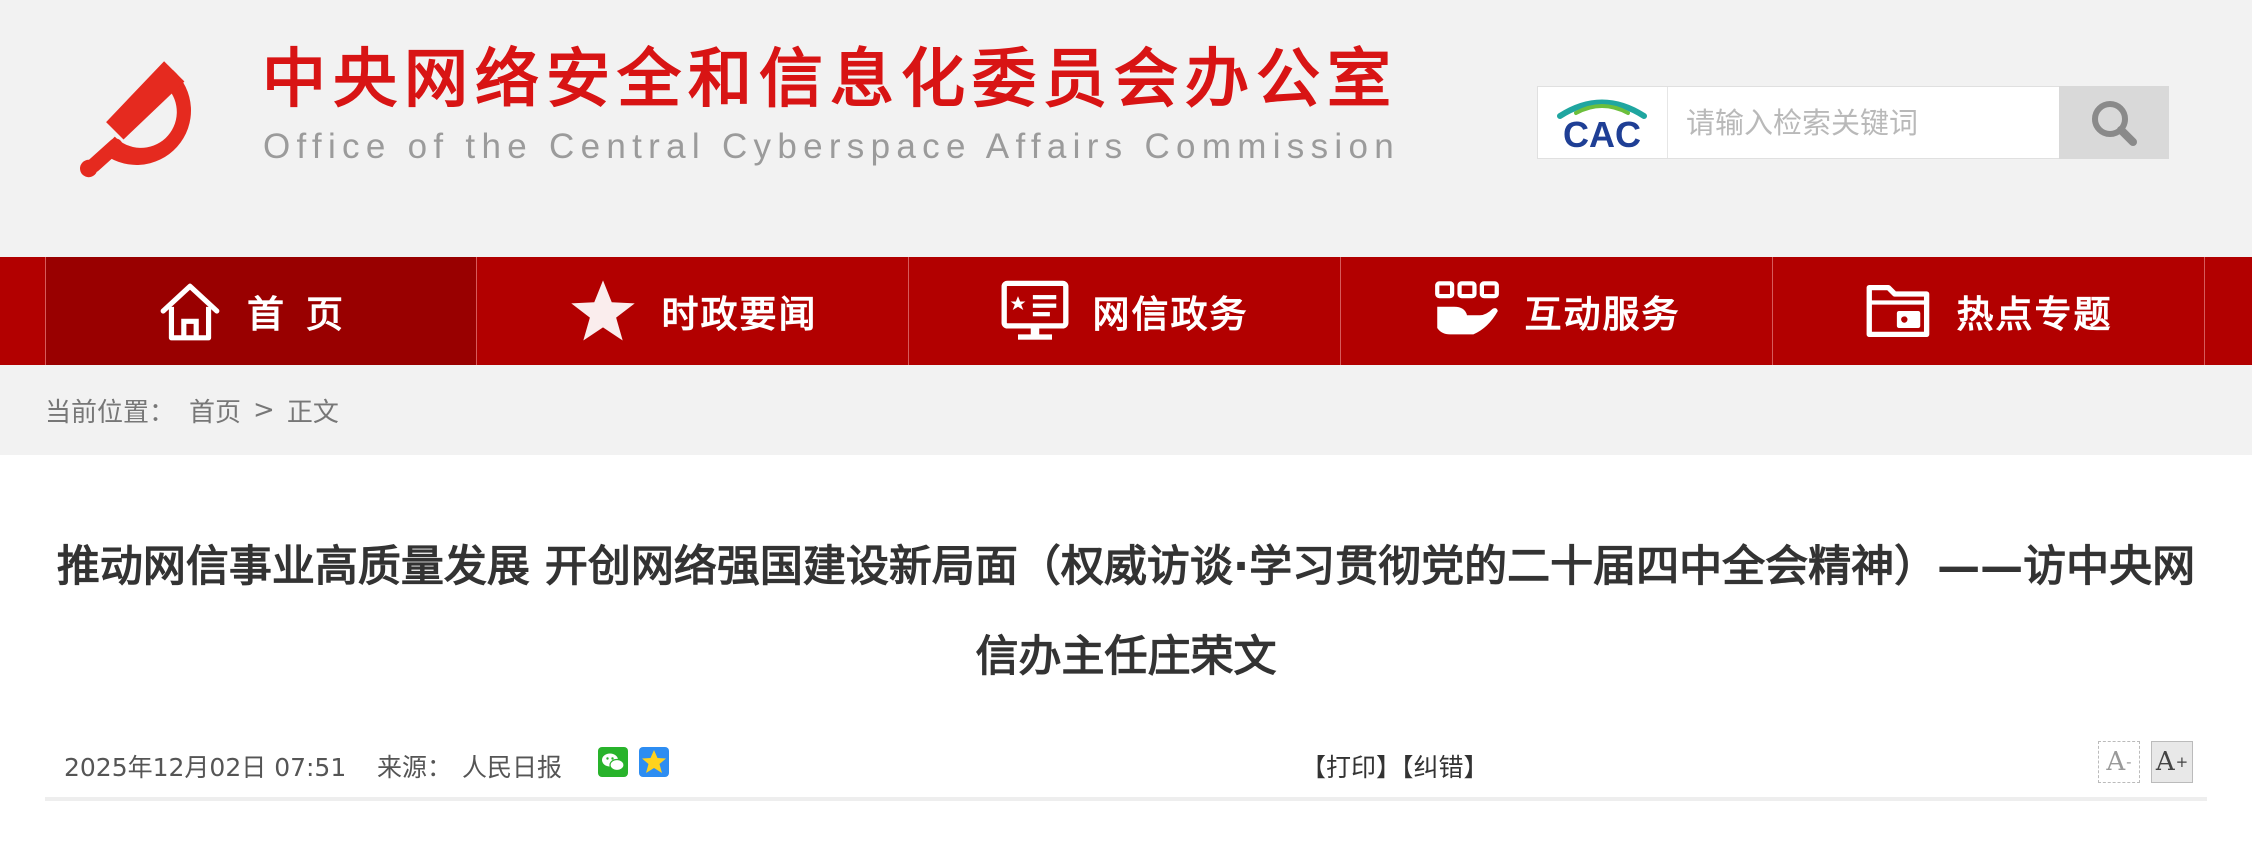 The width and height of the screenshot is (2252, 860). I want to click on nav-label: 首页, so click(306, 314).